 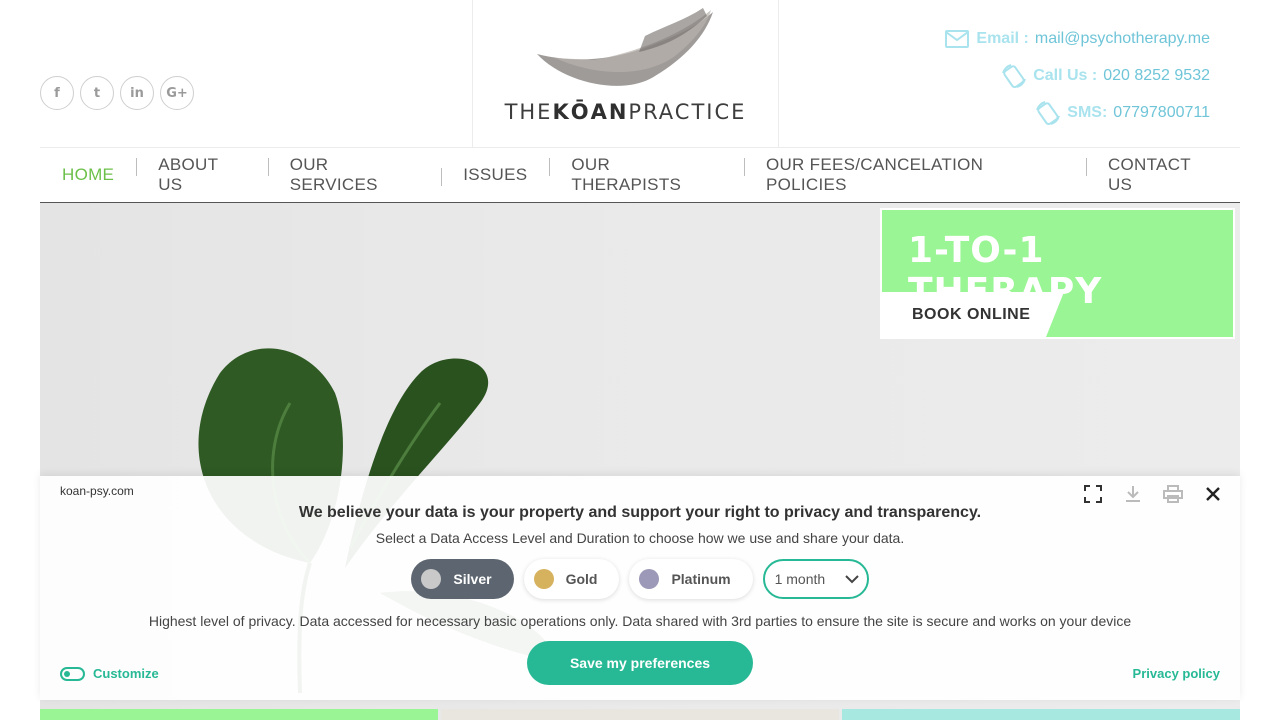 What do you see at coordinates (1048, 113) in the screenshot?
I see `sms-phone-icon` at bounding box center [1048, 113].